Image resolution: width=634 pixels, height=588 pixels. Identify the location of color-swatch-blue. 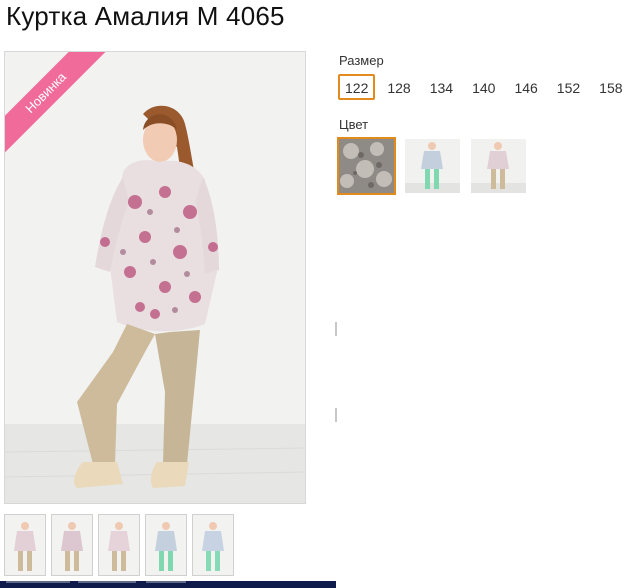
(432, 166).